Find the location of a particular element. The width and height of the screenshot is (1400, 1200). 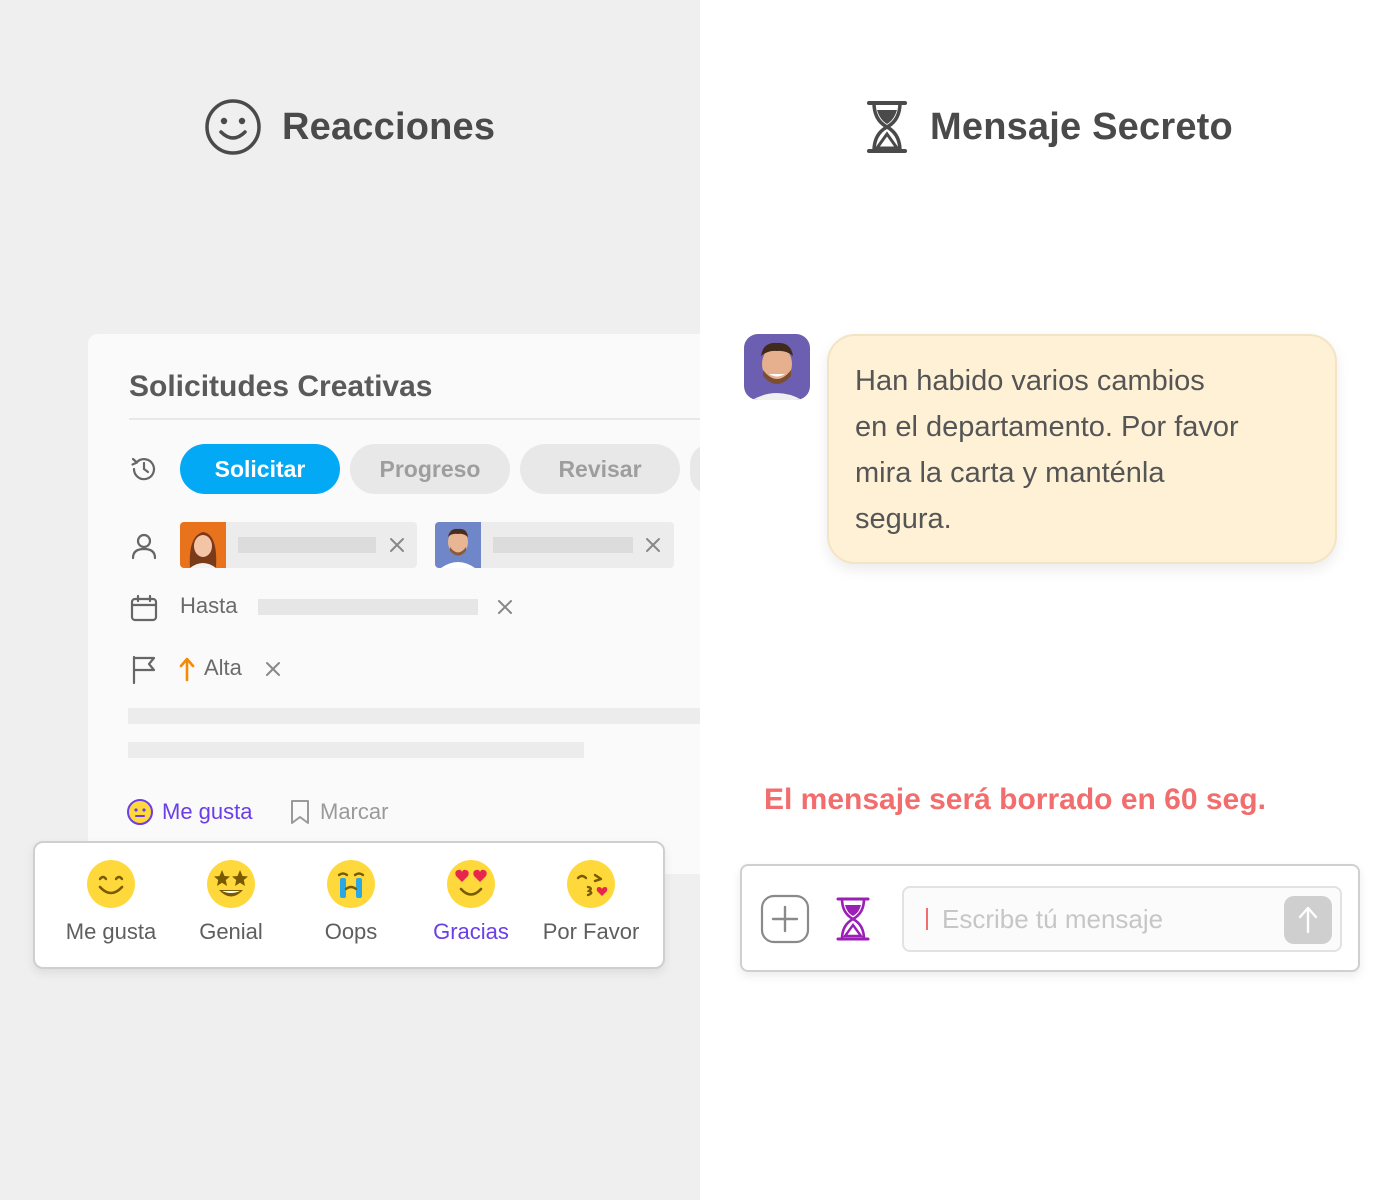

tab-solicitar: Solicitar is located at coordinates (260, 469).